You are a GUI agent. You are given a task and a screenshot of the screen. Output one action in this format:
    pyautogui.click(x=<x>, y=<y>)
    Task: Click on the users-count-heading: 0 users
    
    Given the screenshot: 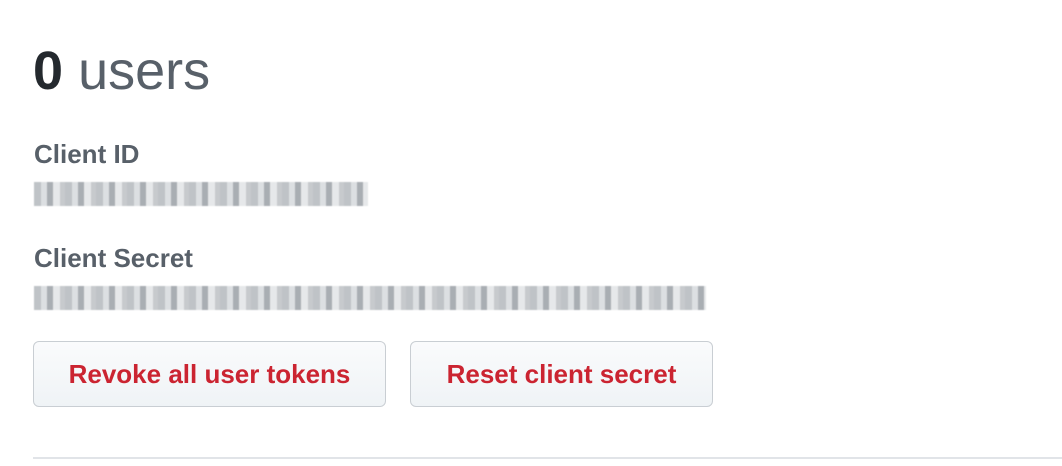 What is the action you would take?
    pyautogui.click(x=121, y=71)
    